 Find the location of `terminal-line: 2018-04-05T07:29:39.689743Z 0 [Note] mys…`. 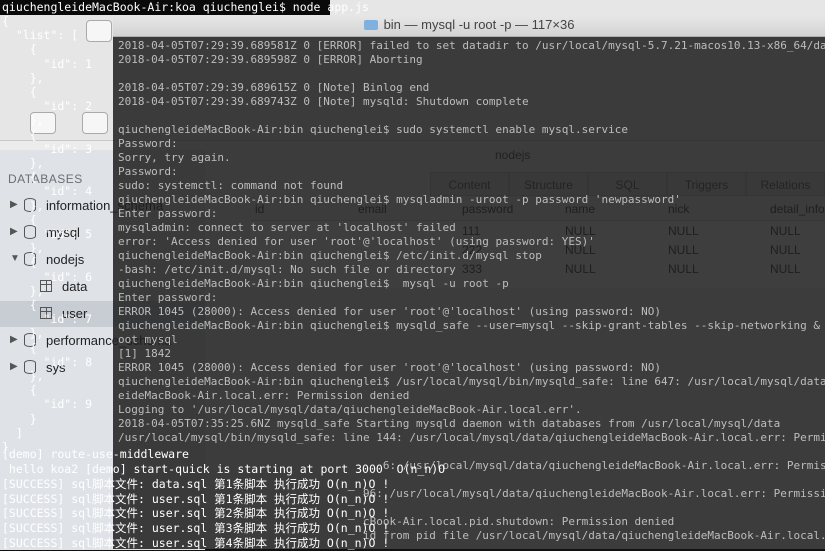

terminal-line: 2018-04-05T07:29:39.689743Z 0 [Note] mys… is located at coordinates (323, 101).